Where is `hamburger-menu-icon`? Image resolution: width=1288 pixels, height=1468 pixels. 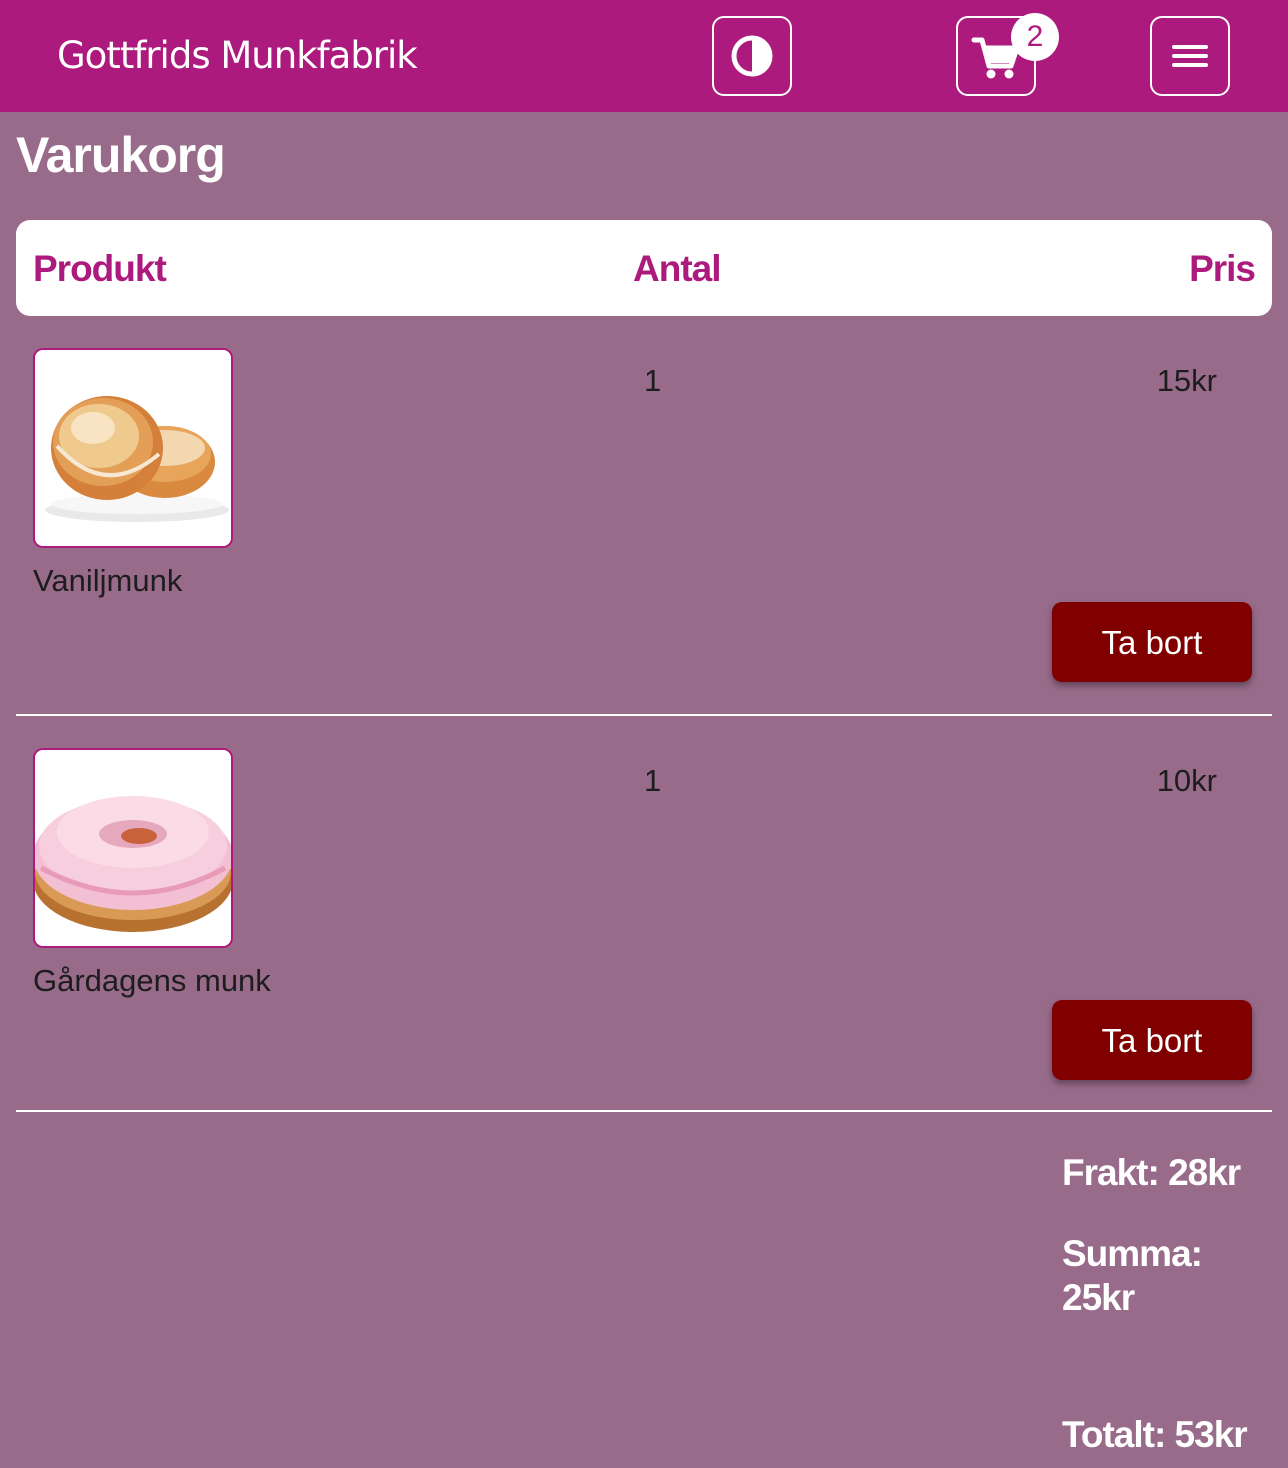
hamburger-menu-icon is located at coordinates (1190, 56).